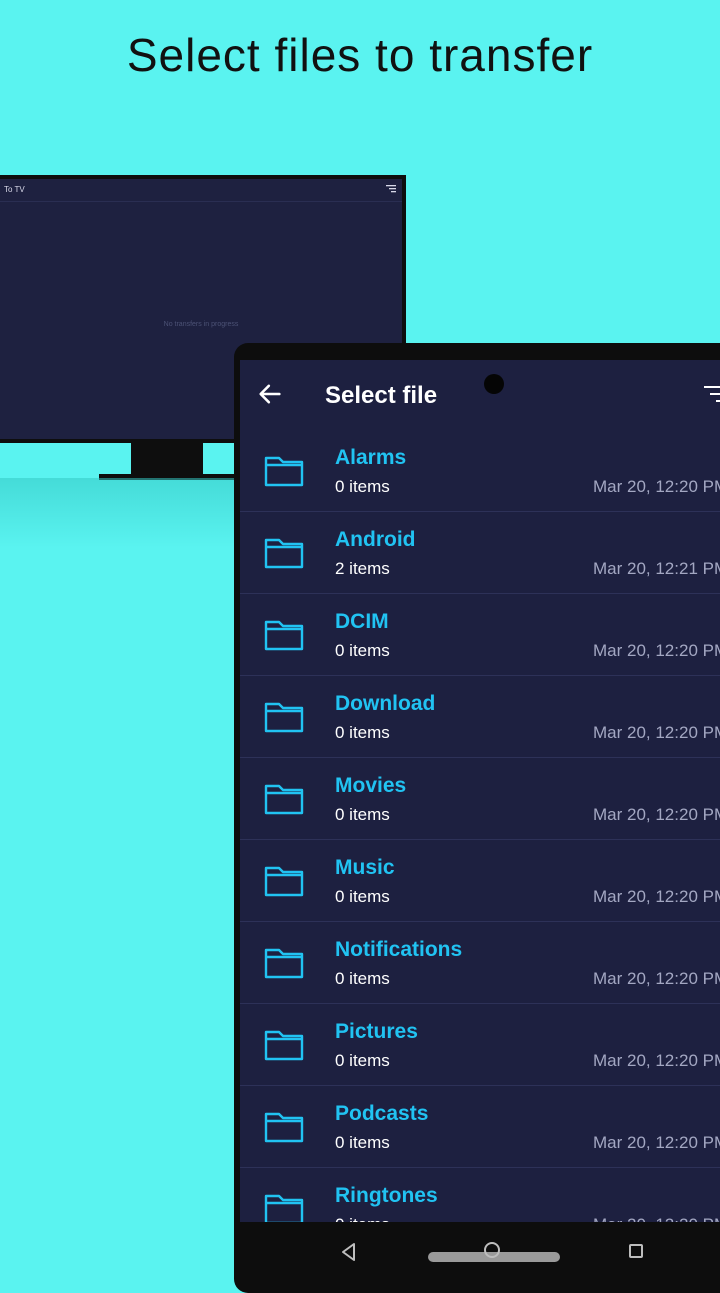  Describe the element at coordinates (480, 963) in the screenshot. I see `list-item: Notifications 0 items Mar 20, 12:20 PM` at that location.